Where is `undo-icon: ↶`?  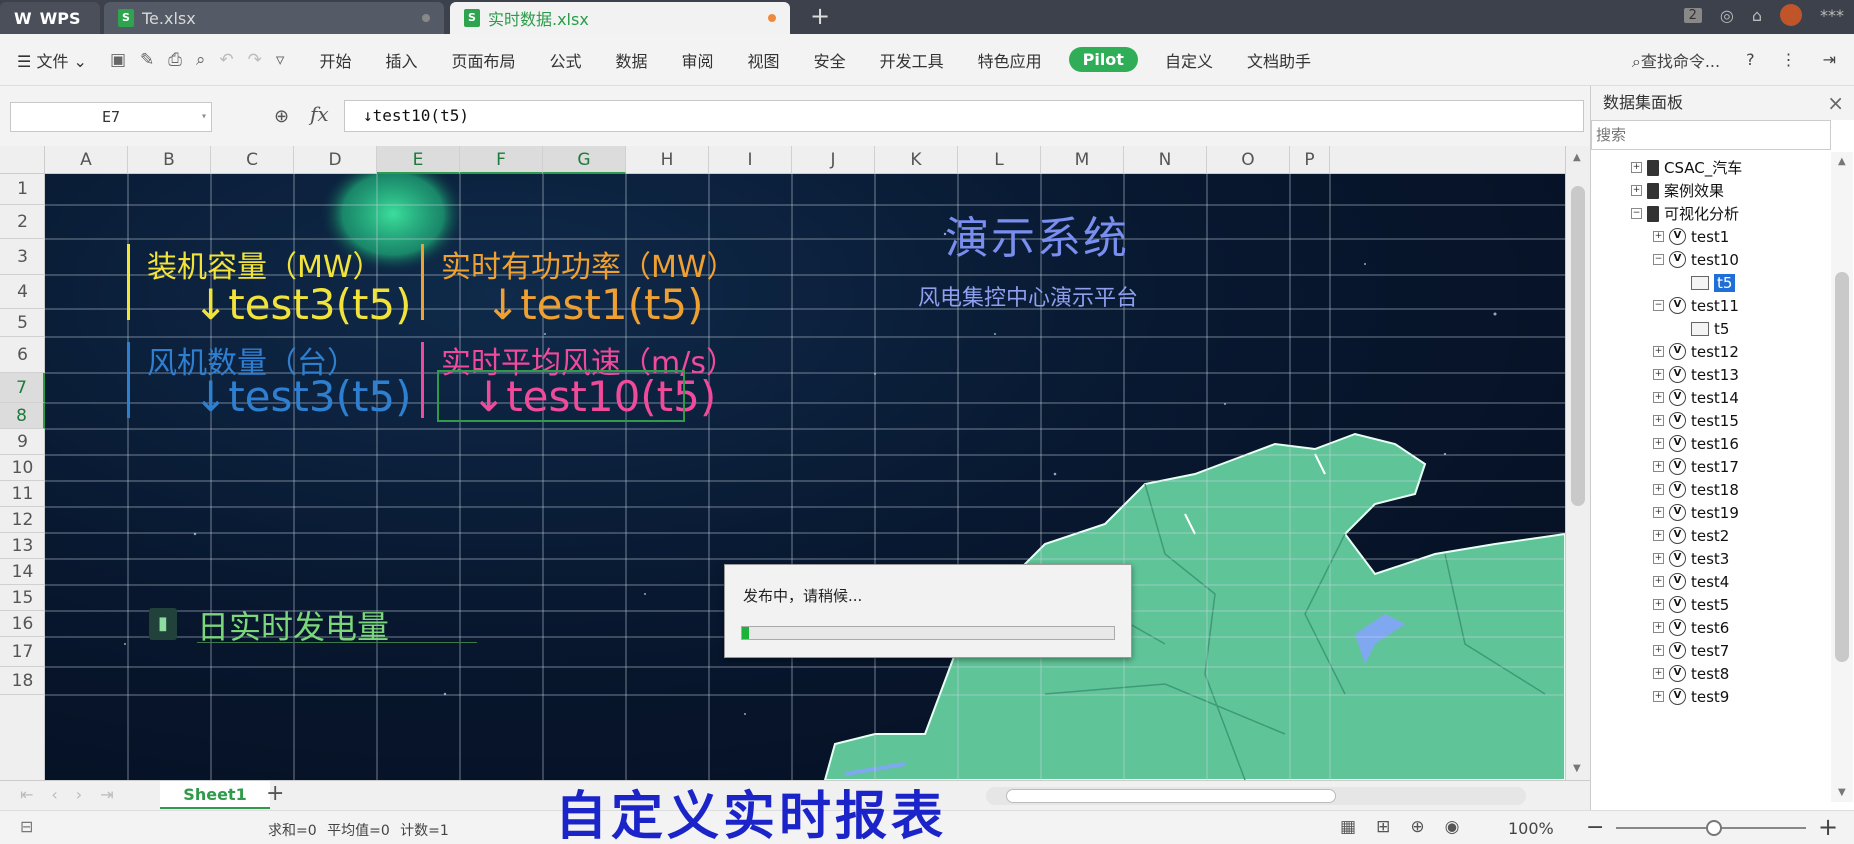
undo-icon: ↶ is located at coordinates (226, 60).